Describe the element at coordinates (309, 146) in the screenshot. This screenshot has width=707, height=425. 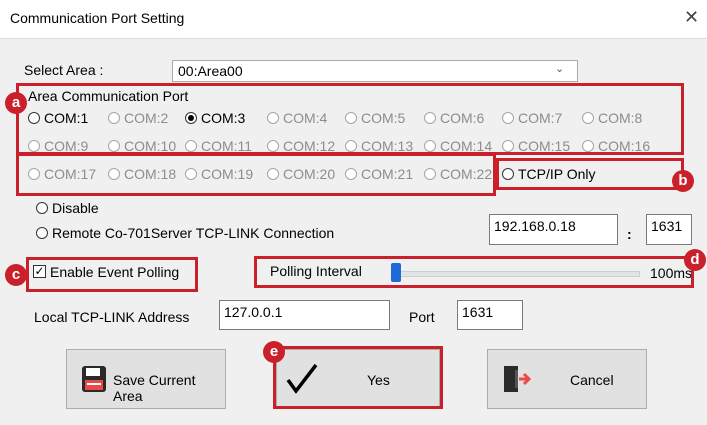
I see `com-port-label: COM:12` at that location.